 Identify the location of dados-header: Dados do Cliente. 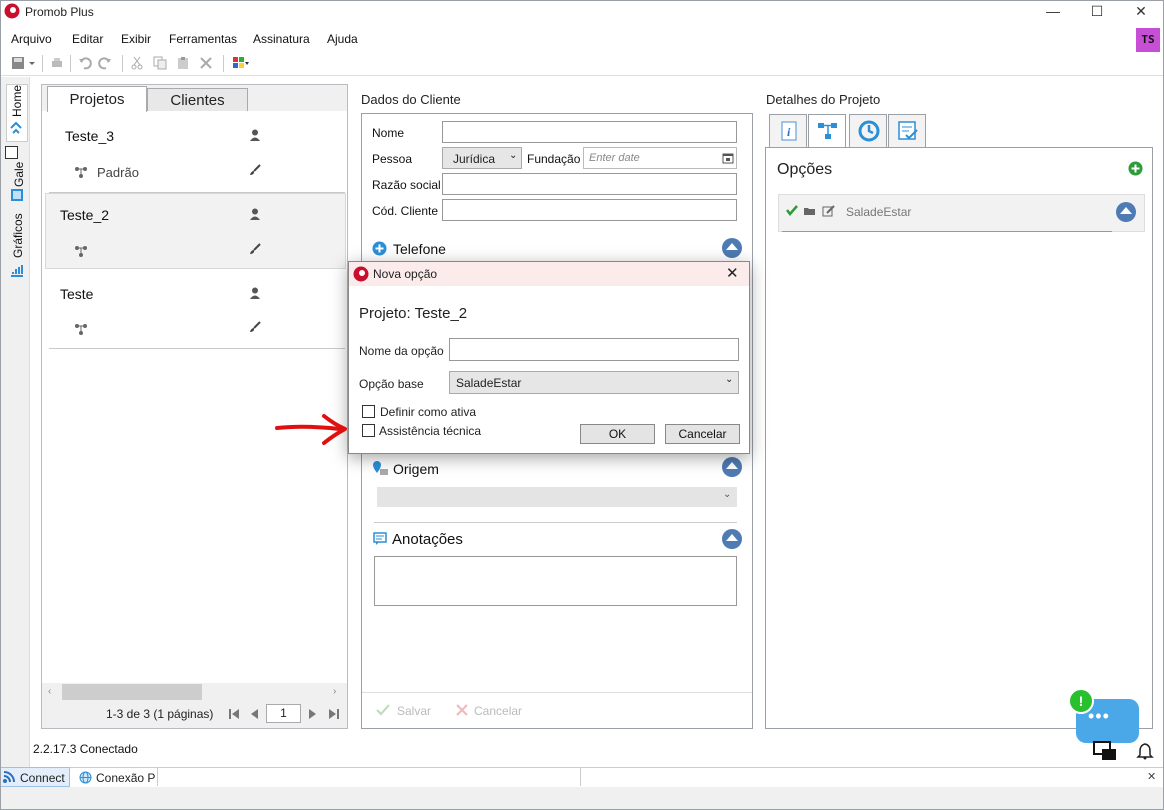
(411, 99).